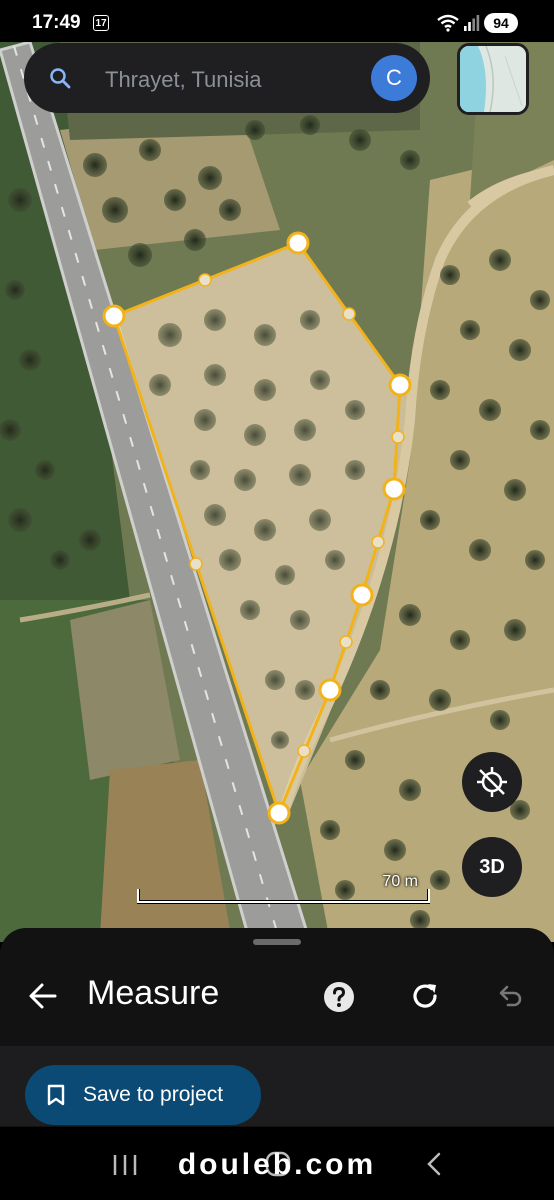  Describe the element at coordinates (425, 996) in the screenshot. I see `refresh-icon` at that location.